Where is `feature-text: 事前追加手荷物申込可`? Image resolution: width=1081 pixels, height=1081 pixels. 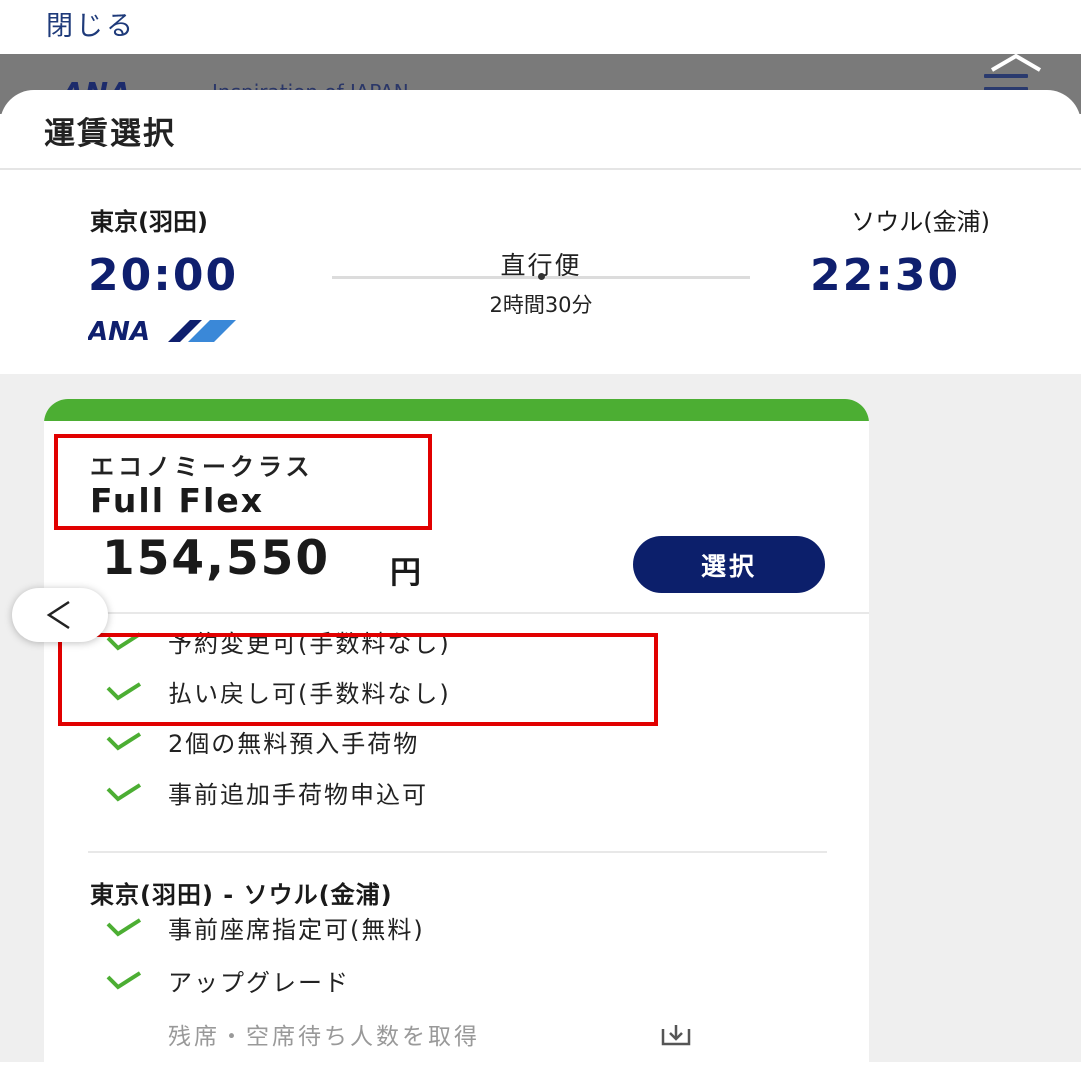 feature-text: 事前追加手荷物申込可 is located at coordinates (298, 794).